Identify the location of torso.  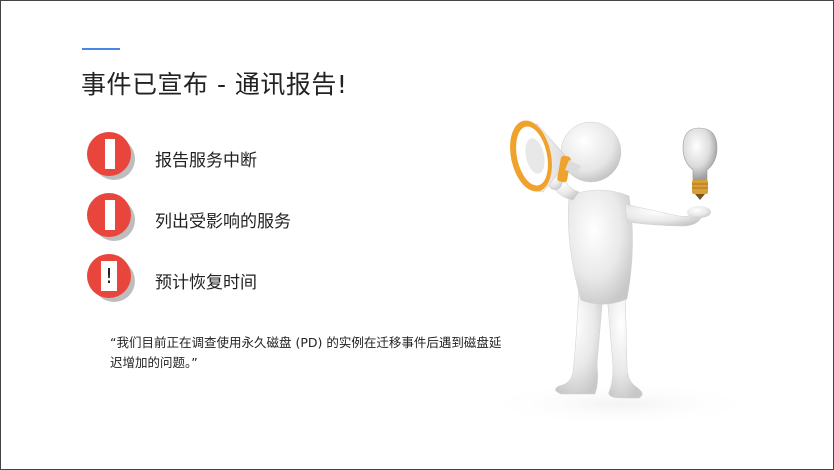
(600, 247).